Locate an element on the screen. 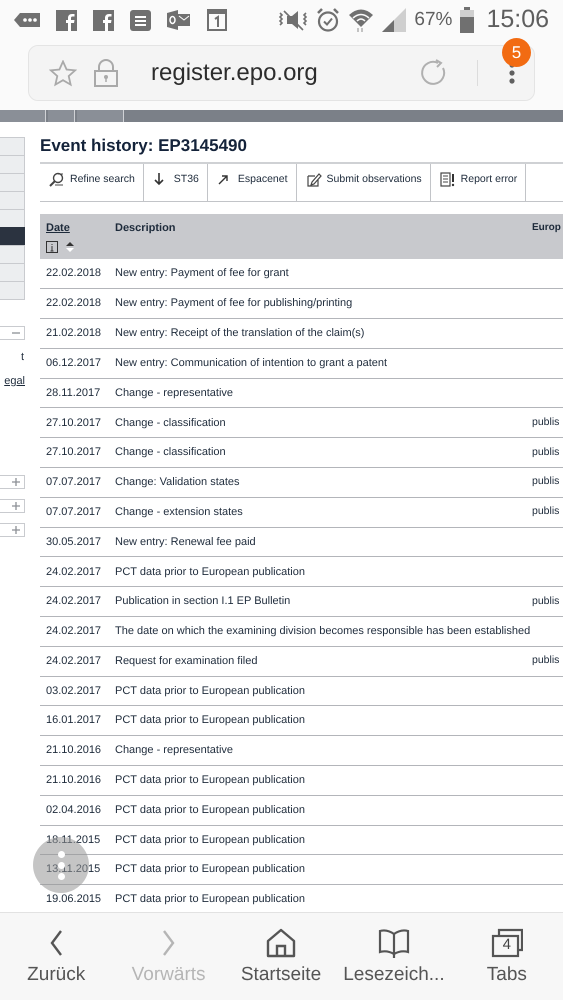  sidebar-item is located at coordinates (12, 236).